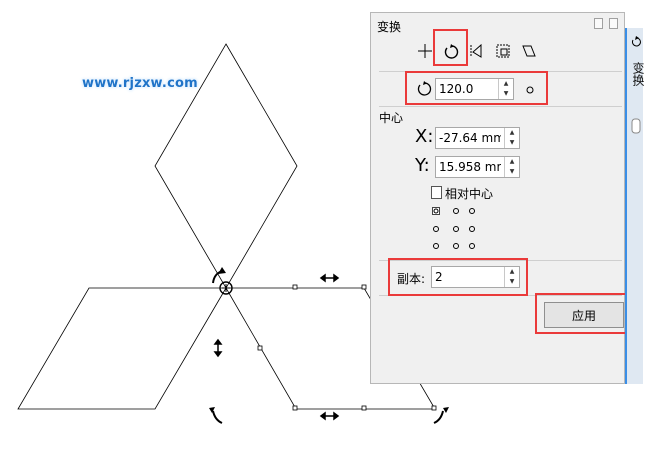 The width and height of the screenshot is (655, 472). I want to click on anchor-top-left-icon, so click(436, 211).